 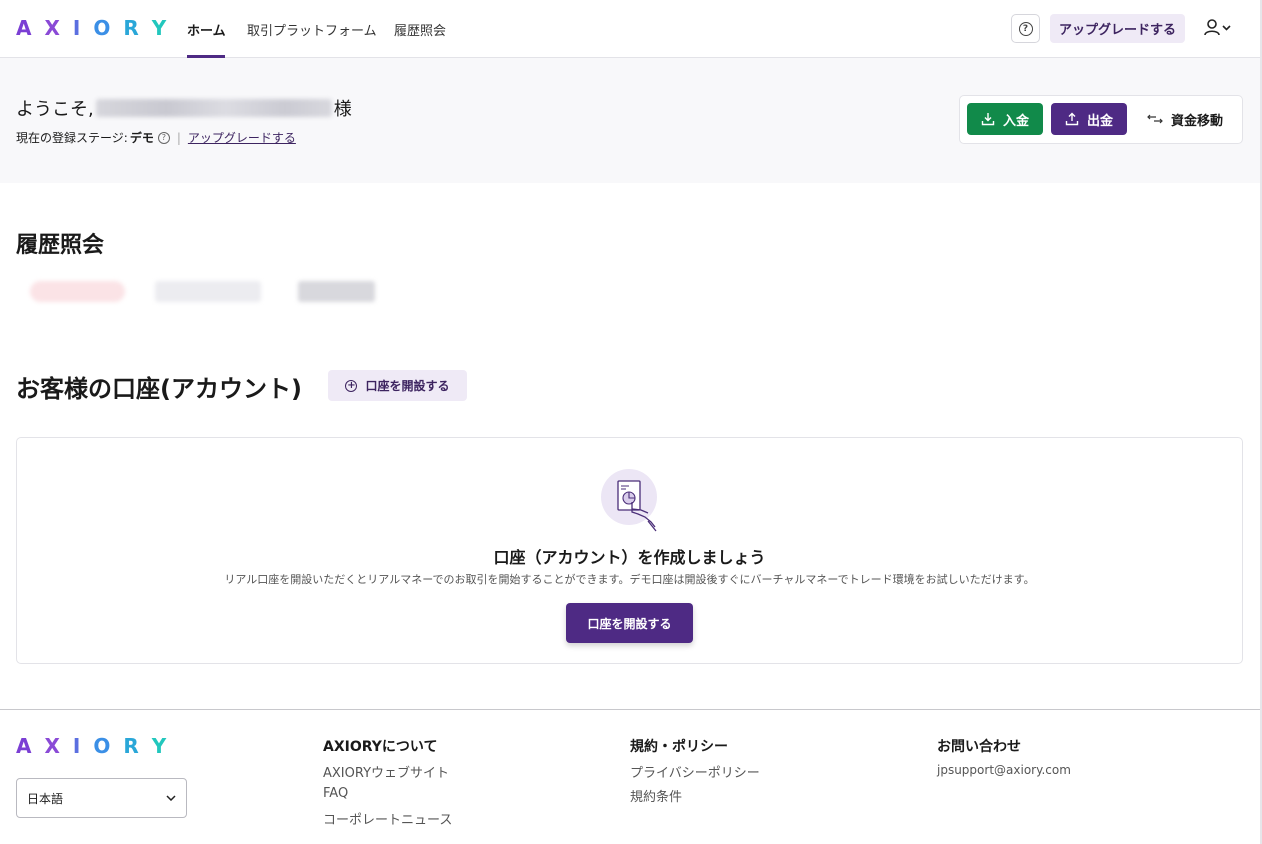 What do you see at coordinates (312, 29) in the screenshot?
I see `nav-trading-platform: 取引プラットフォーム` at bounding box center [312, 29].